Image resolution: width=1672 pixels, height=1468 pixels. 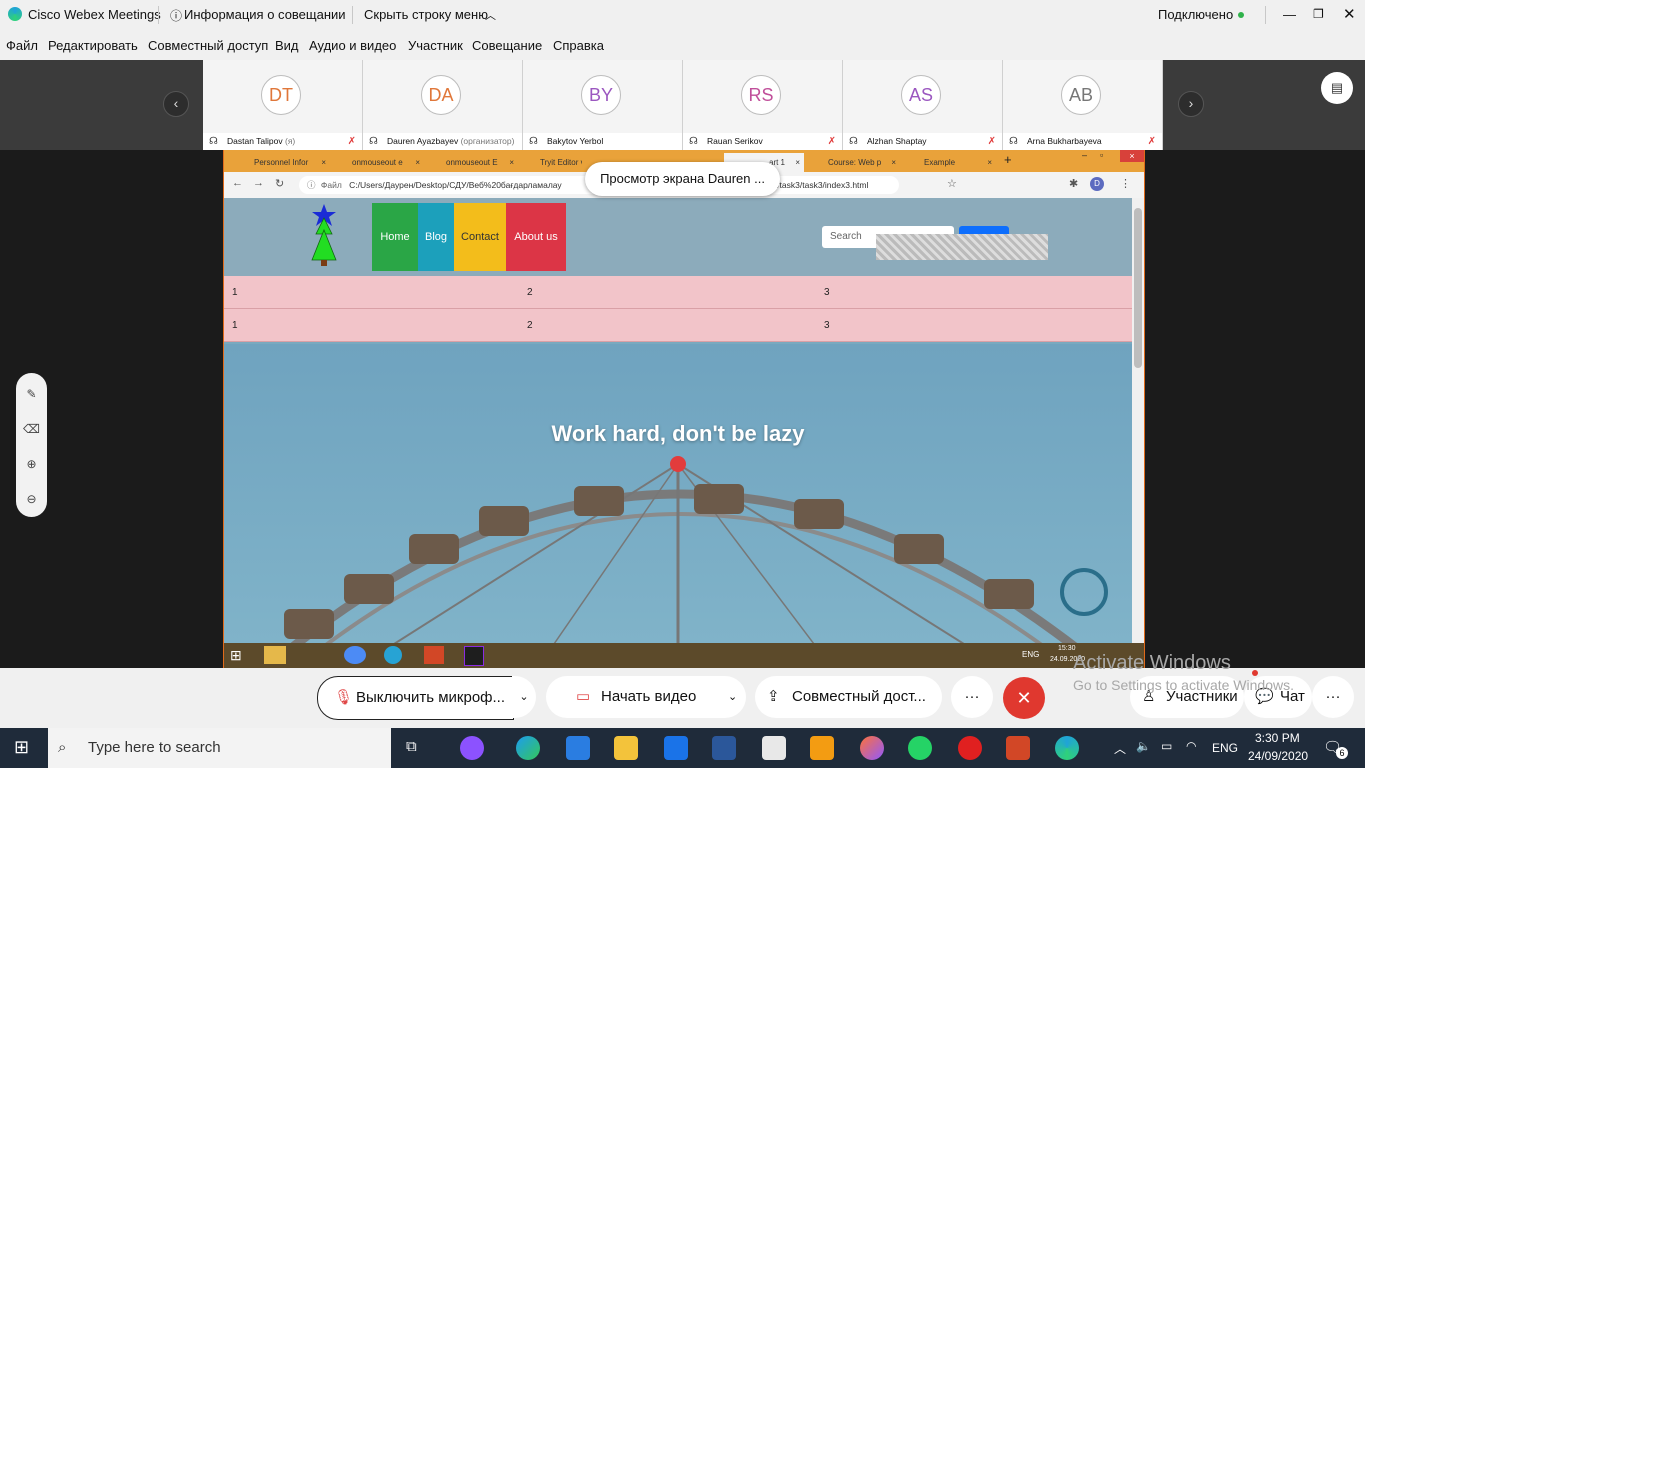 I want to click on nav-blog: Blog, so click(x=436, y=237).